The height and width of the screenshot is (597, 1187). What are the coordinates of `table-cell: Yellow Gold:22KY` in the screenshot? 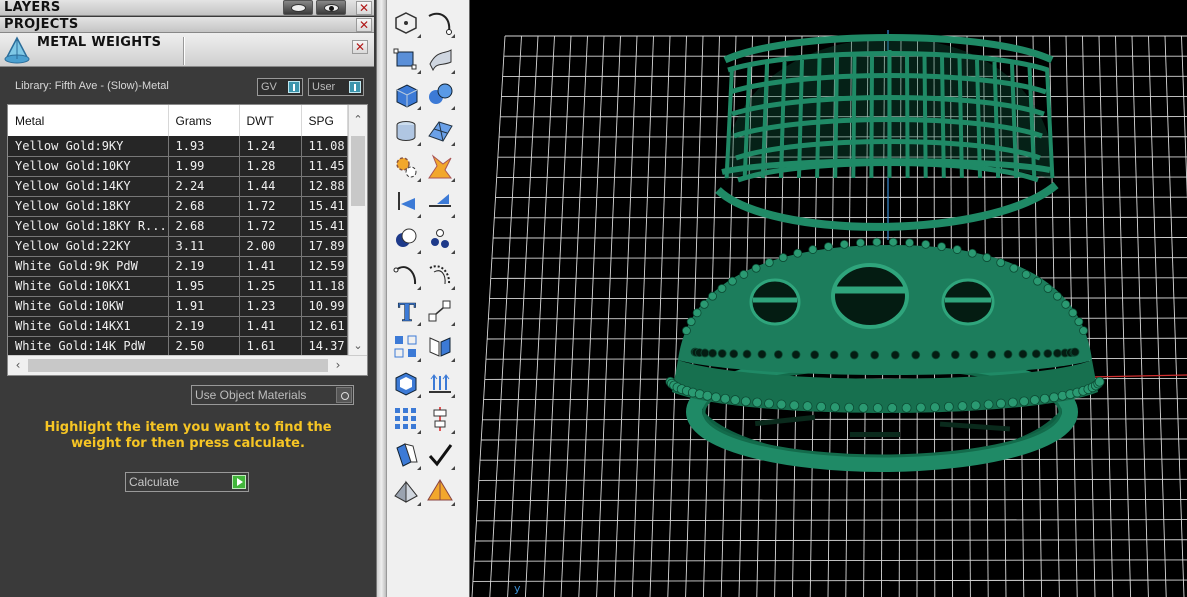 It's located at (88, 246).